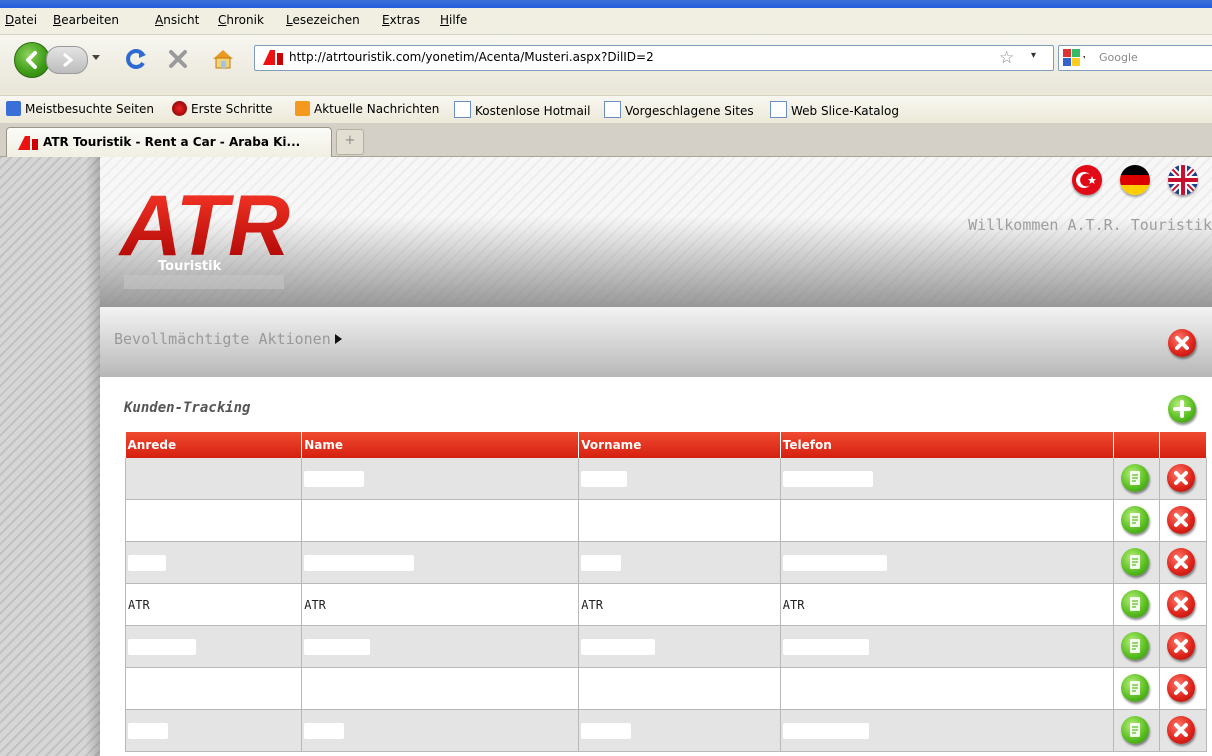  Describe the element at coordinates (13, 108) in the screenshot. I see `search-icon` at that location.